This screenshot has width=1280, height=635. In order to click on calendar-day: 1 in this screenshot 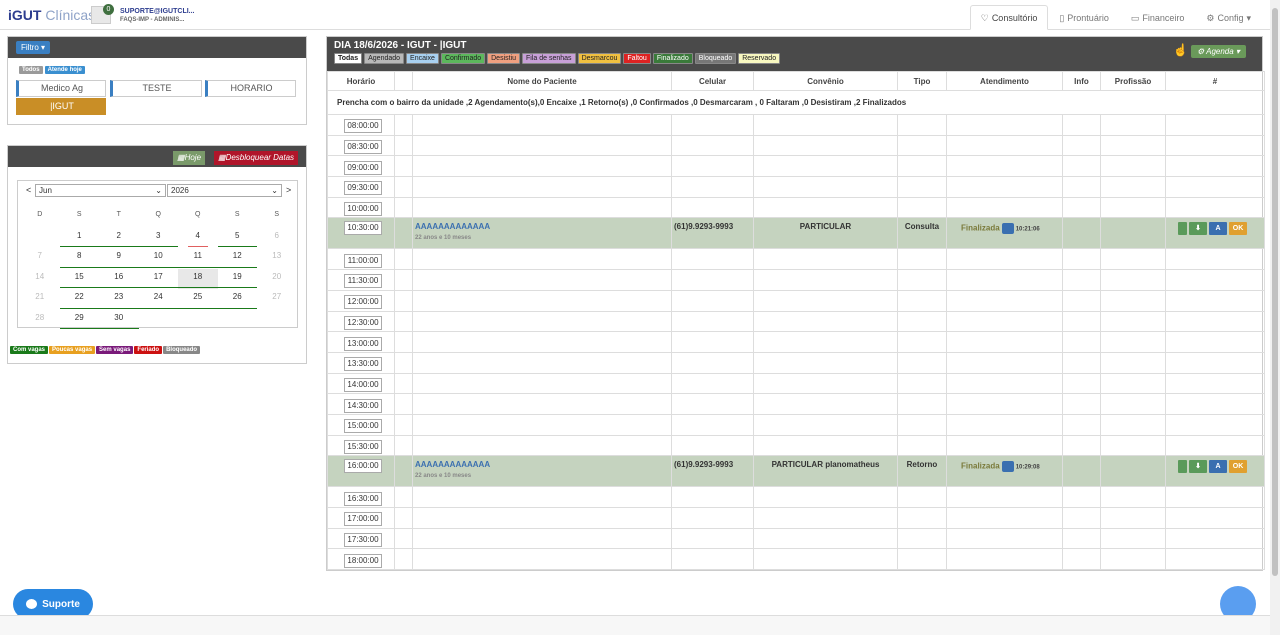, I will do `click(79, 238)`.